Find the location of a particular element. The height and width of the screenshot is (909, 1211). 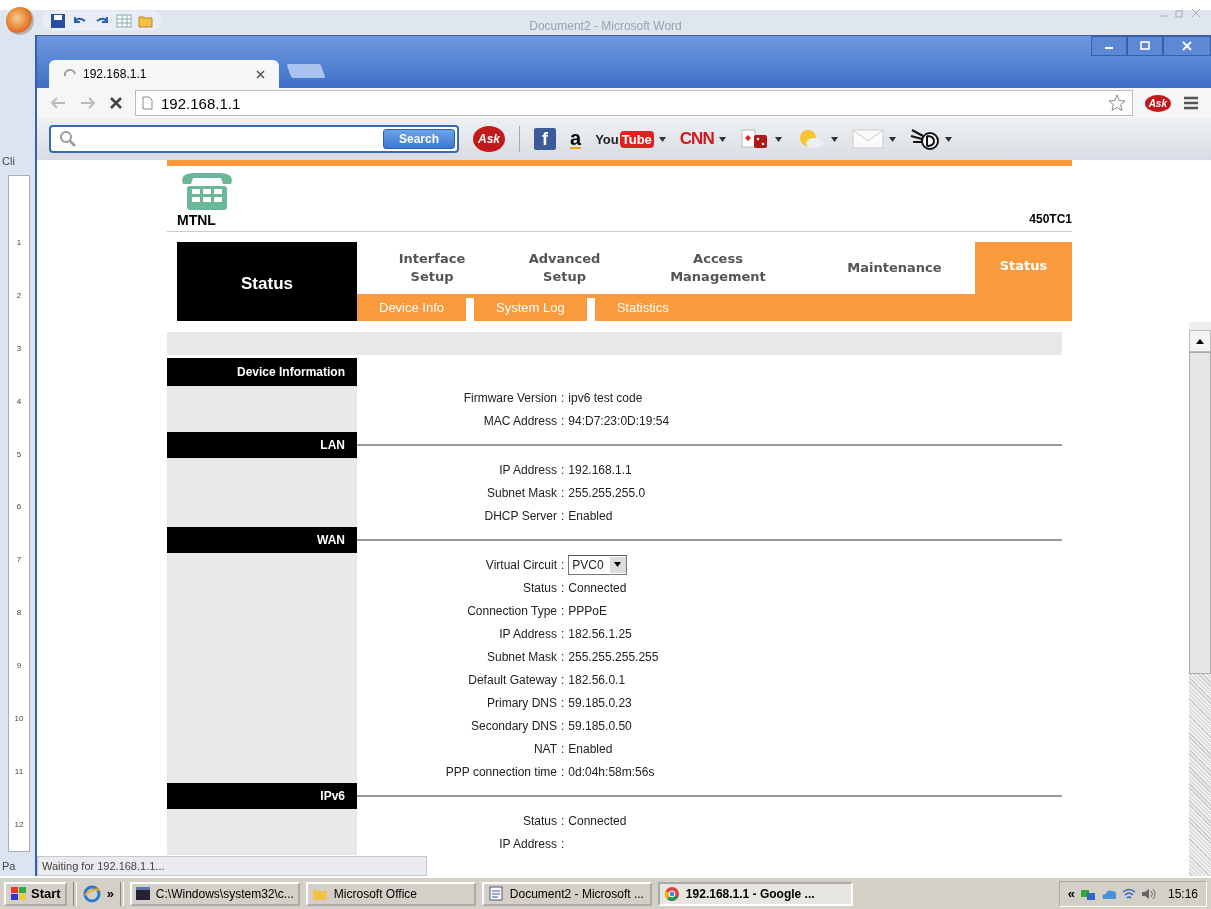

field-value: ipv6 test code is located at coordinates (605, 397).